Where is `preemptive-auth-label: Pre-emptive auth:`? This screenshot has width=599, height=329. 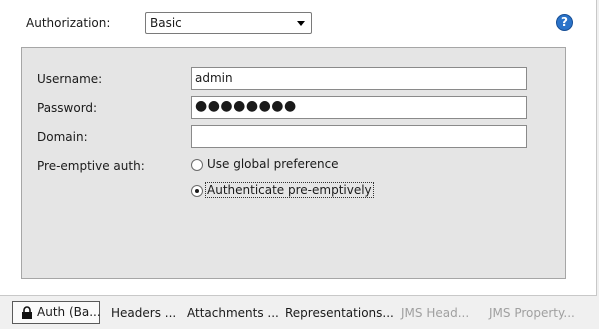 preemptive-auth-label: Pre-emptive auth: is located at coordinates (91, 166).